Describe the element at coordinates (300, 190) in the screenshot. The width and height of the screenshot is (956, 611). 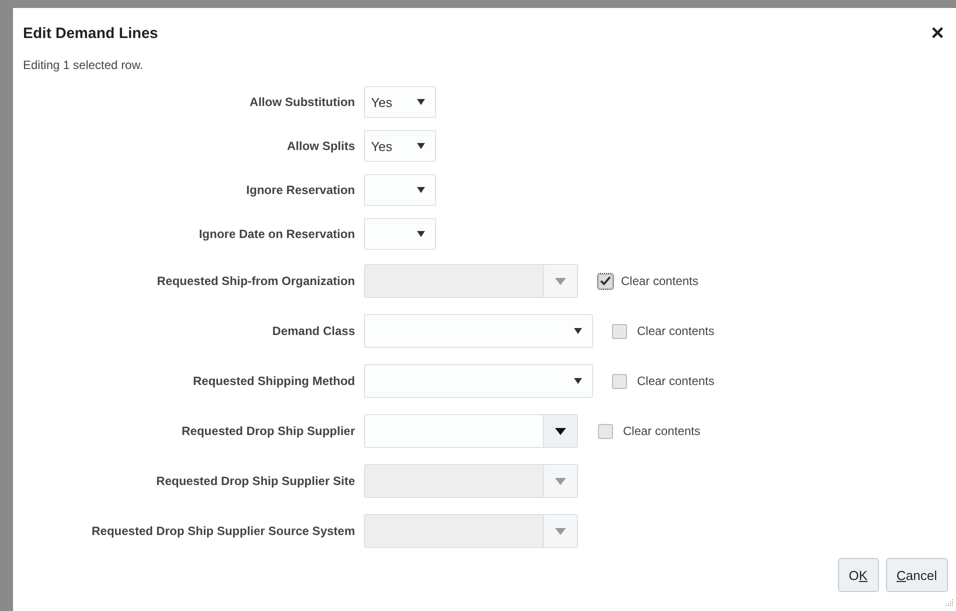
I see `field-label: Ignore Reservation` at that location.